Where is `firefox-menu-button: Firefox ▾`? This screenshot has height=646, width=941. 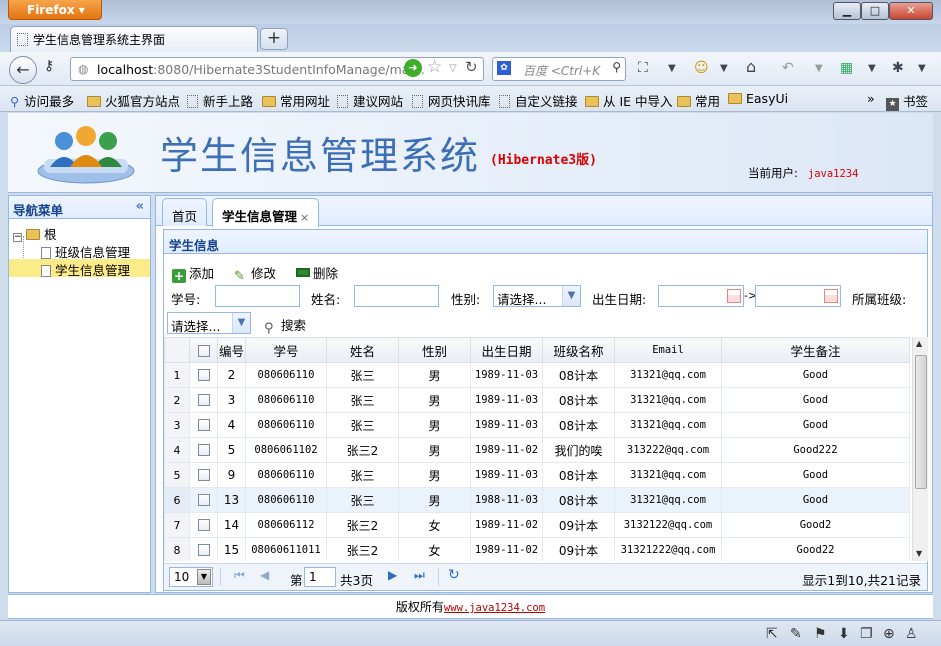 firefox-menu-button: Firefox ▾ is located at coordinates (55, 10).